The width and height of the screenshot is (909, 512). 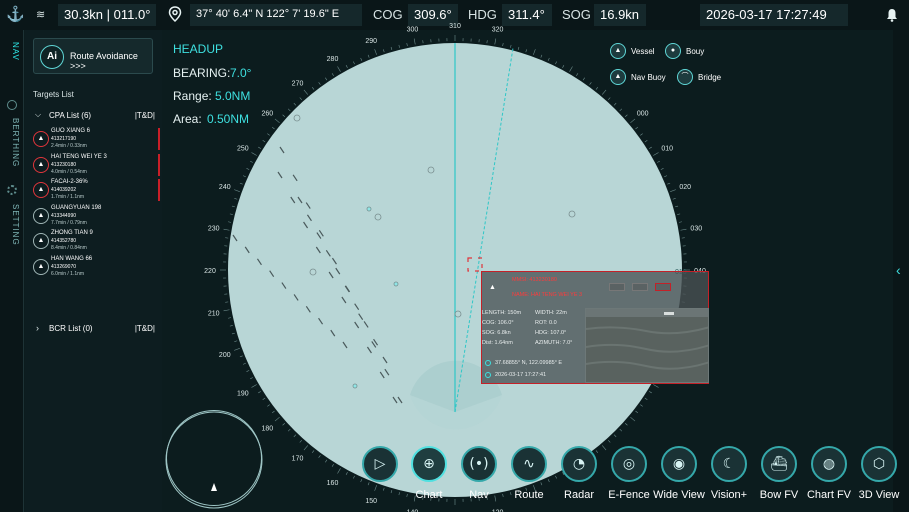 What do you see at coordinates (210, 271) in the screenshot?
I see `bearing-label: 220` at bounding box center [210, 271].